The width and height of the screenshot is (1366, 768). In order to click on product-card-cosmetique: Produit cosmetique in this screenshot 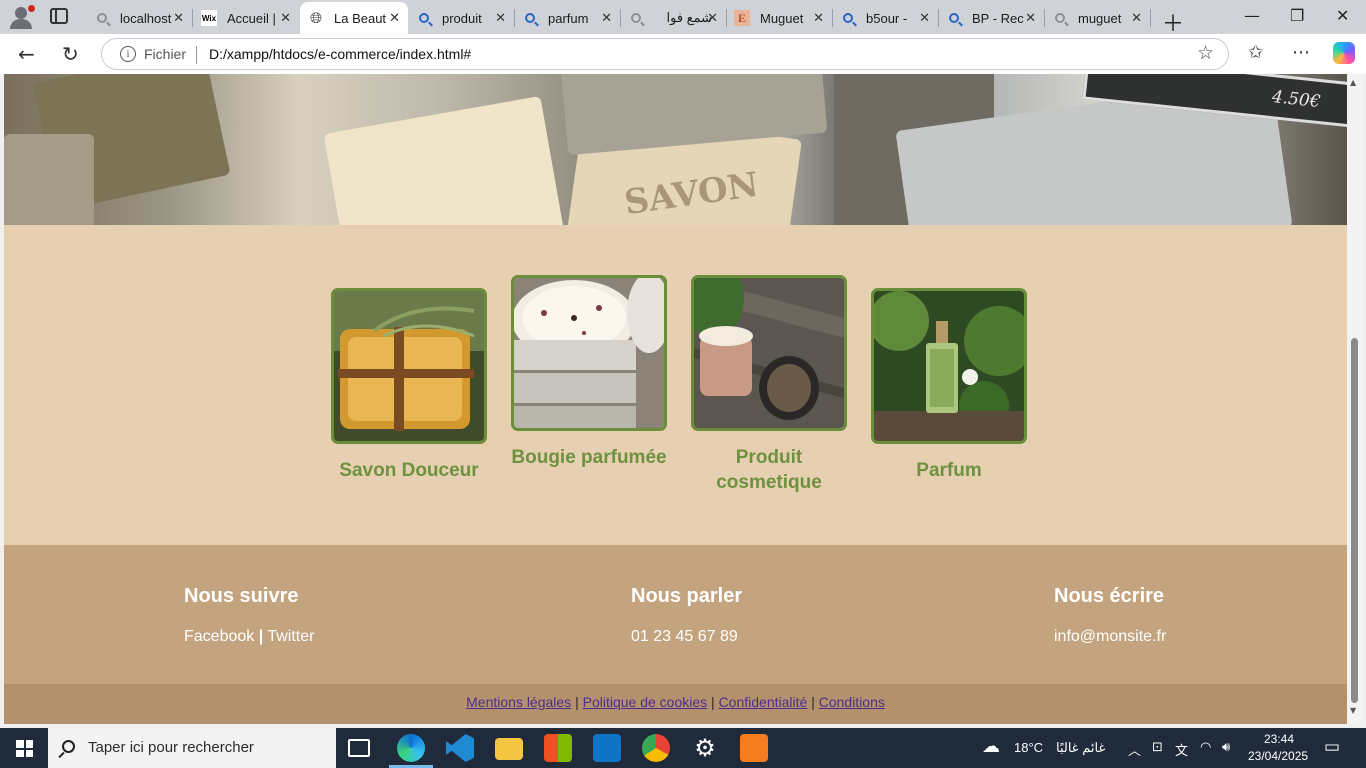, I will do `click(769, 385)`.